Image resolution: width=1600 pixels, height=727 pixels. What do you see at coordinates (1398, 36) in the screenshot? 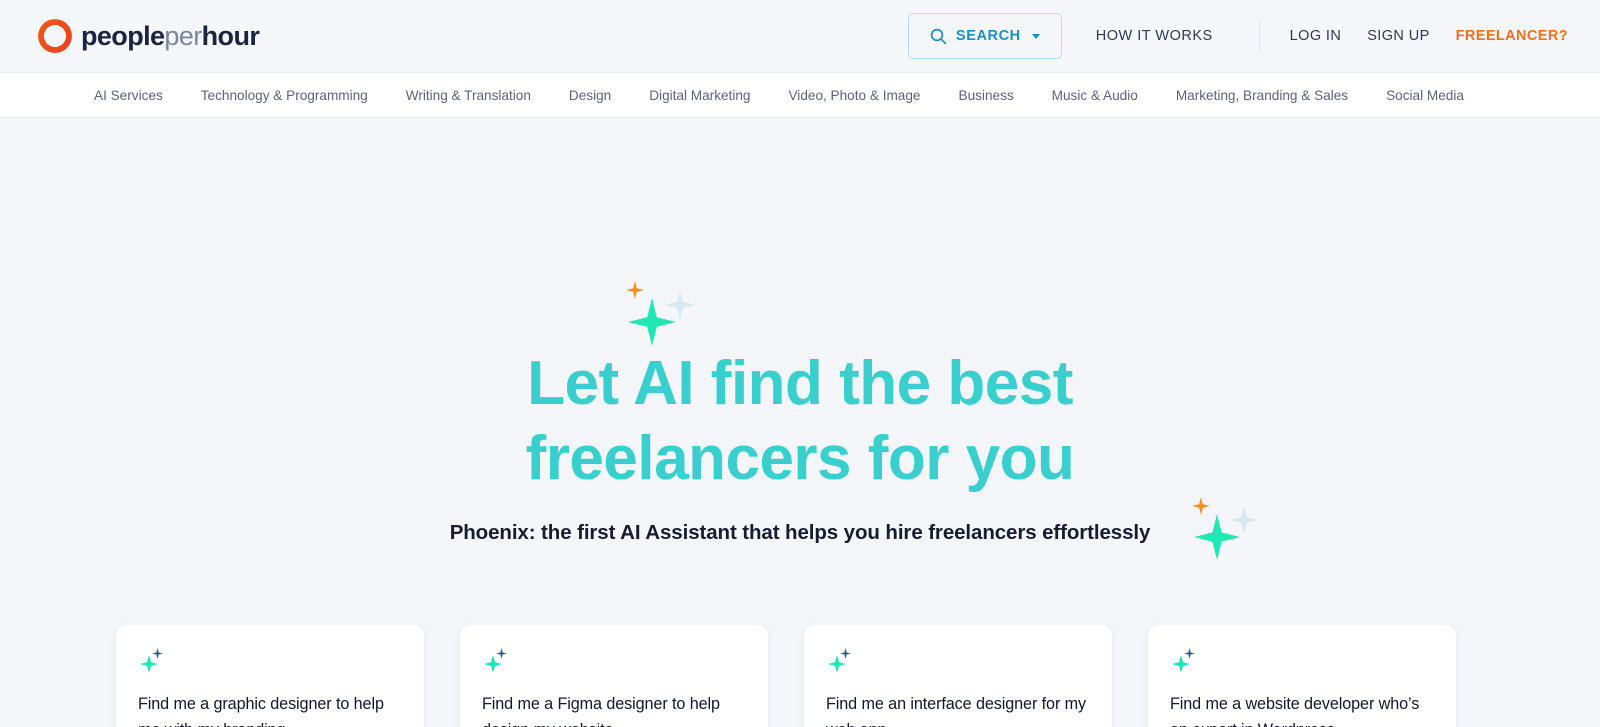
I see `sign-up-link: SIGN UP` at bounding box center [1398, 36].